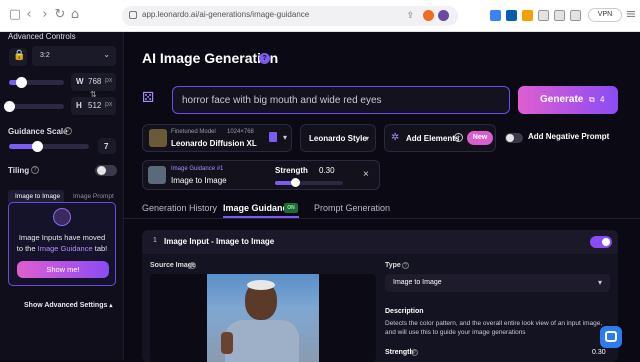 The height and width of the screenshot is (362, 640). I want to click on add-elements-button: ✲ Add Elements + New, so click(440, 138).